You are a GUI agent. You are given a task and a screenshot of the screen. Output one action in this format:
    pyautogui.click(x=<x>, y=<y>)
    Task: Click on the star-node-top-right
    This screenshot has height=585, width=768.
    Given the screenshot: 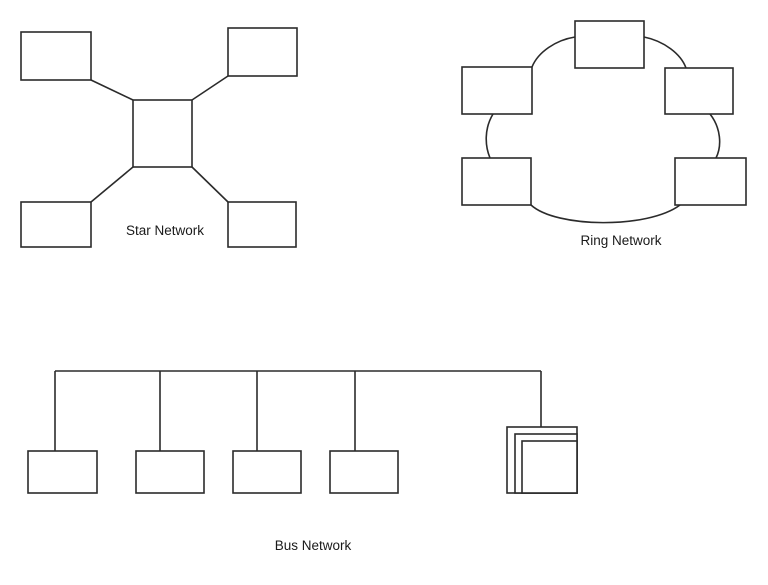 What is the action you would take?
    pyautogui.click(x=262, y=52)
    